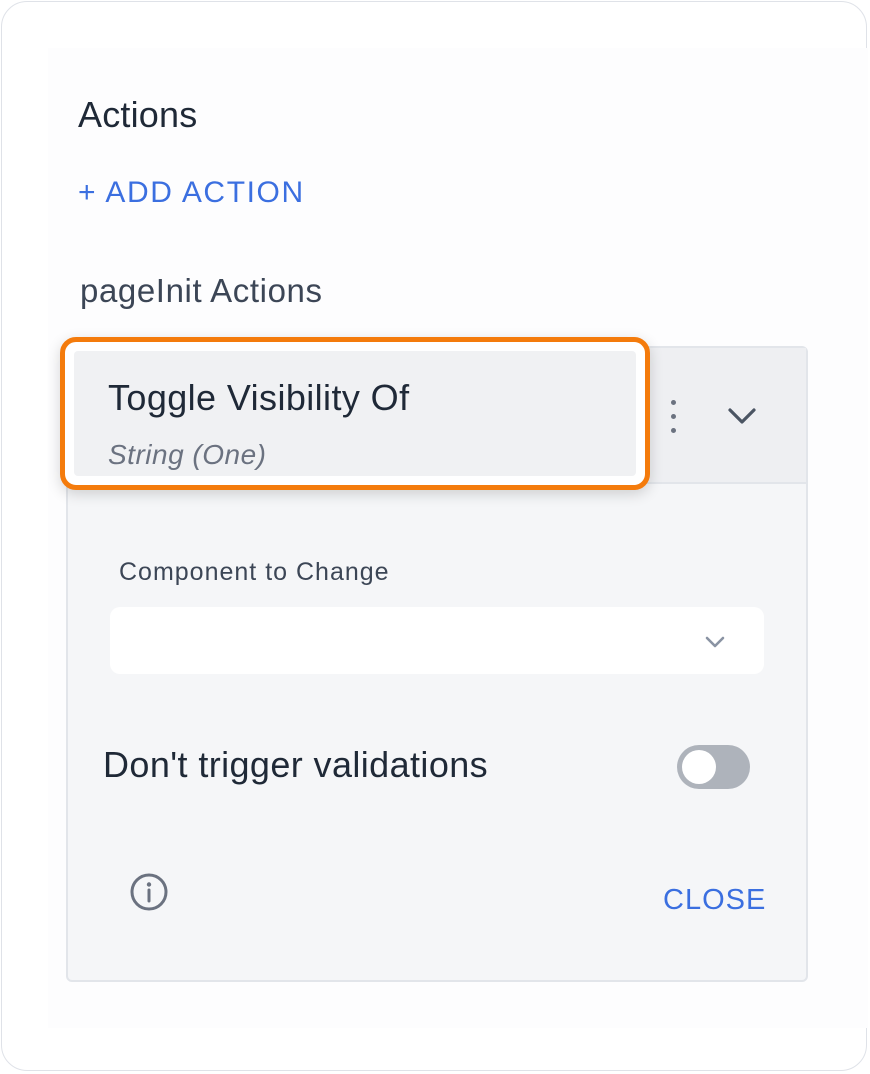 This screenshot has width=870, height=1074. I want to click on action-item-body: Toggle Visibility Of String (One), so click(355, 413).